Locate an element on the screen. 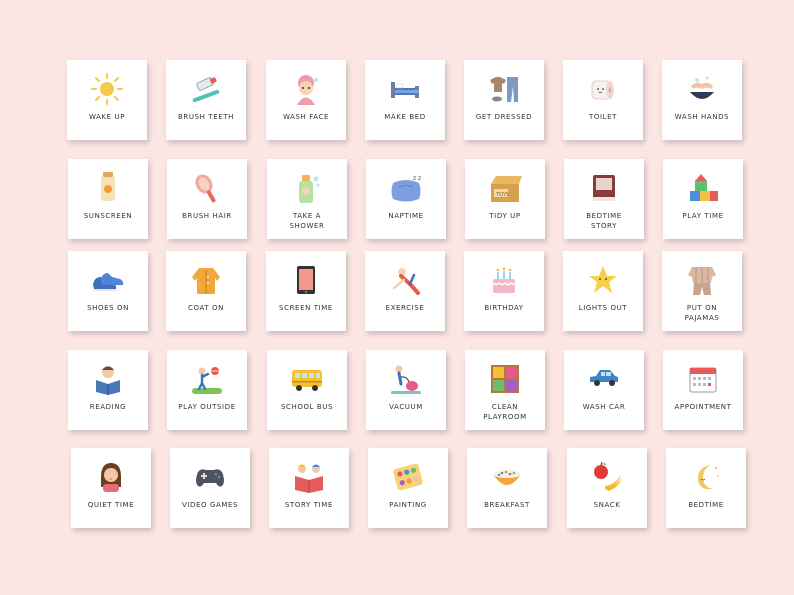 This screenshot has height=595, width=794. routine-card: BRUSH HAIR is located at coordinates (207, 199).